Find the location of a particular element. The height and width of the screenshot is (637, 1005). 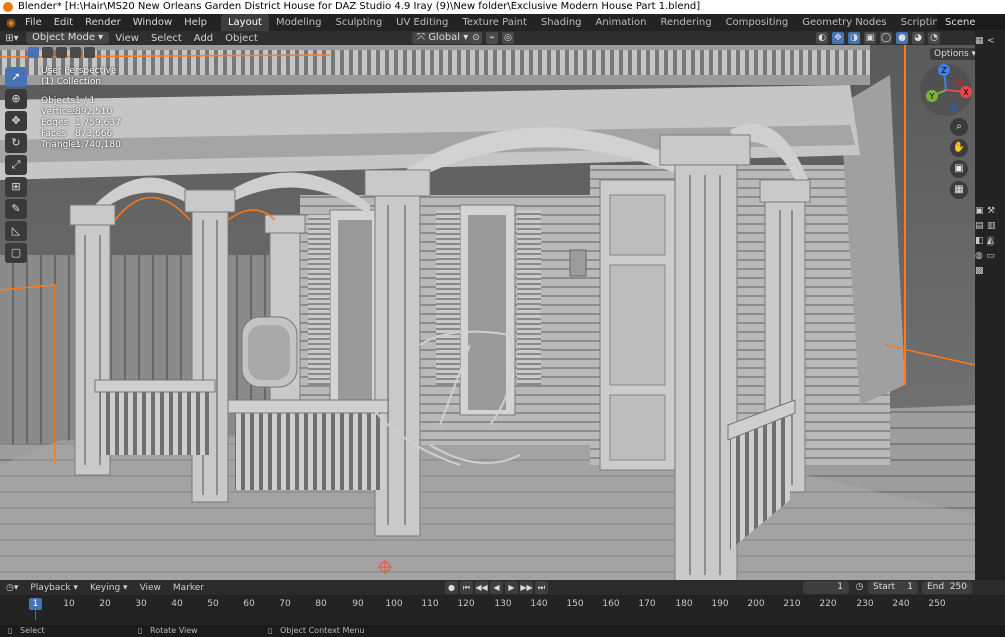

world-properties-icon: ◍ is located at coordinates (979, 256).